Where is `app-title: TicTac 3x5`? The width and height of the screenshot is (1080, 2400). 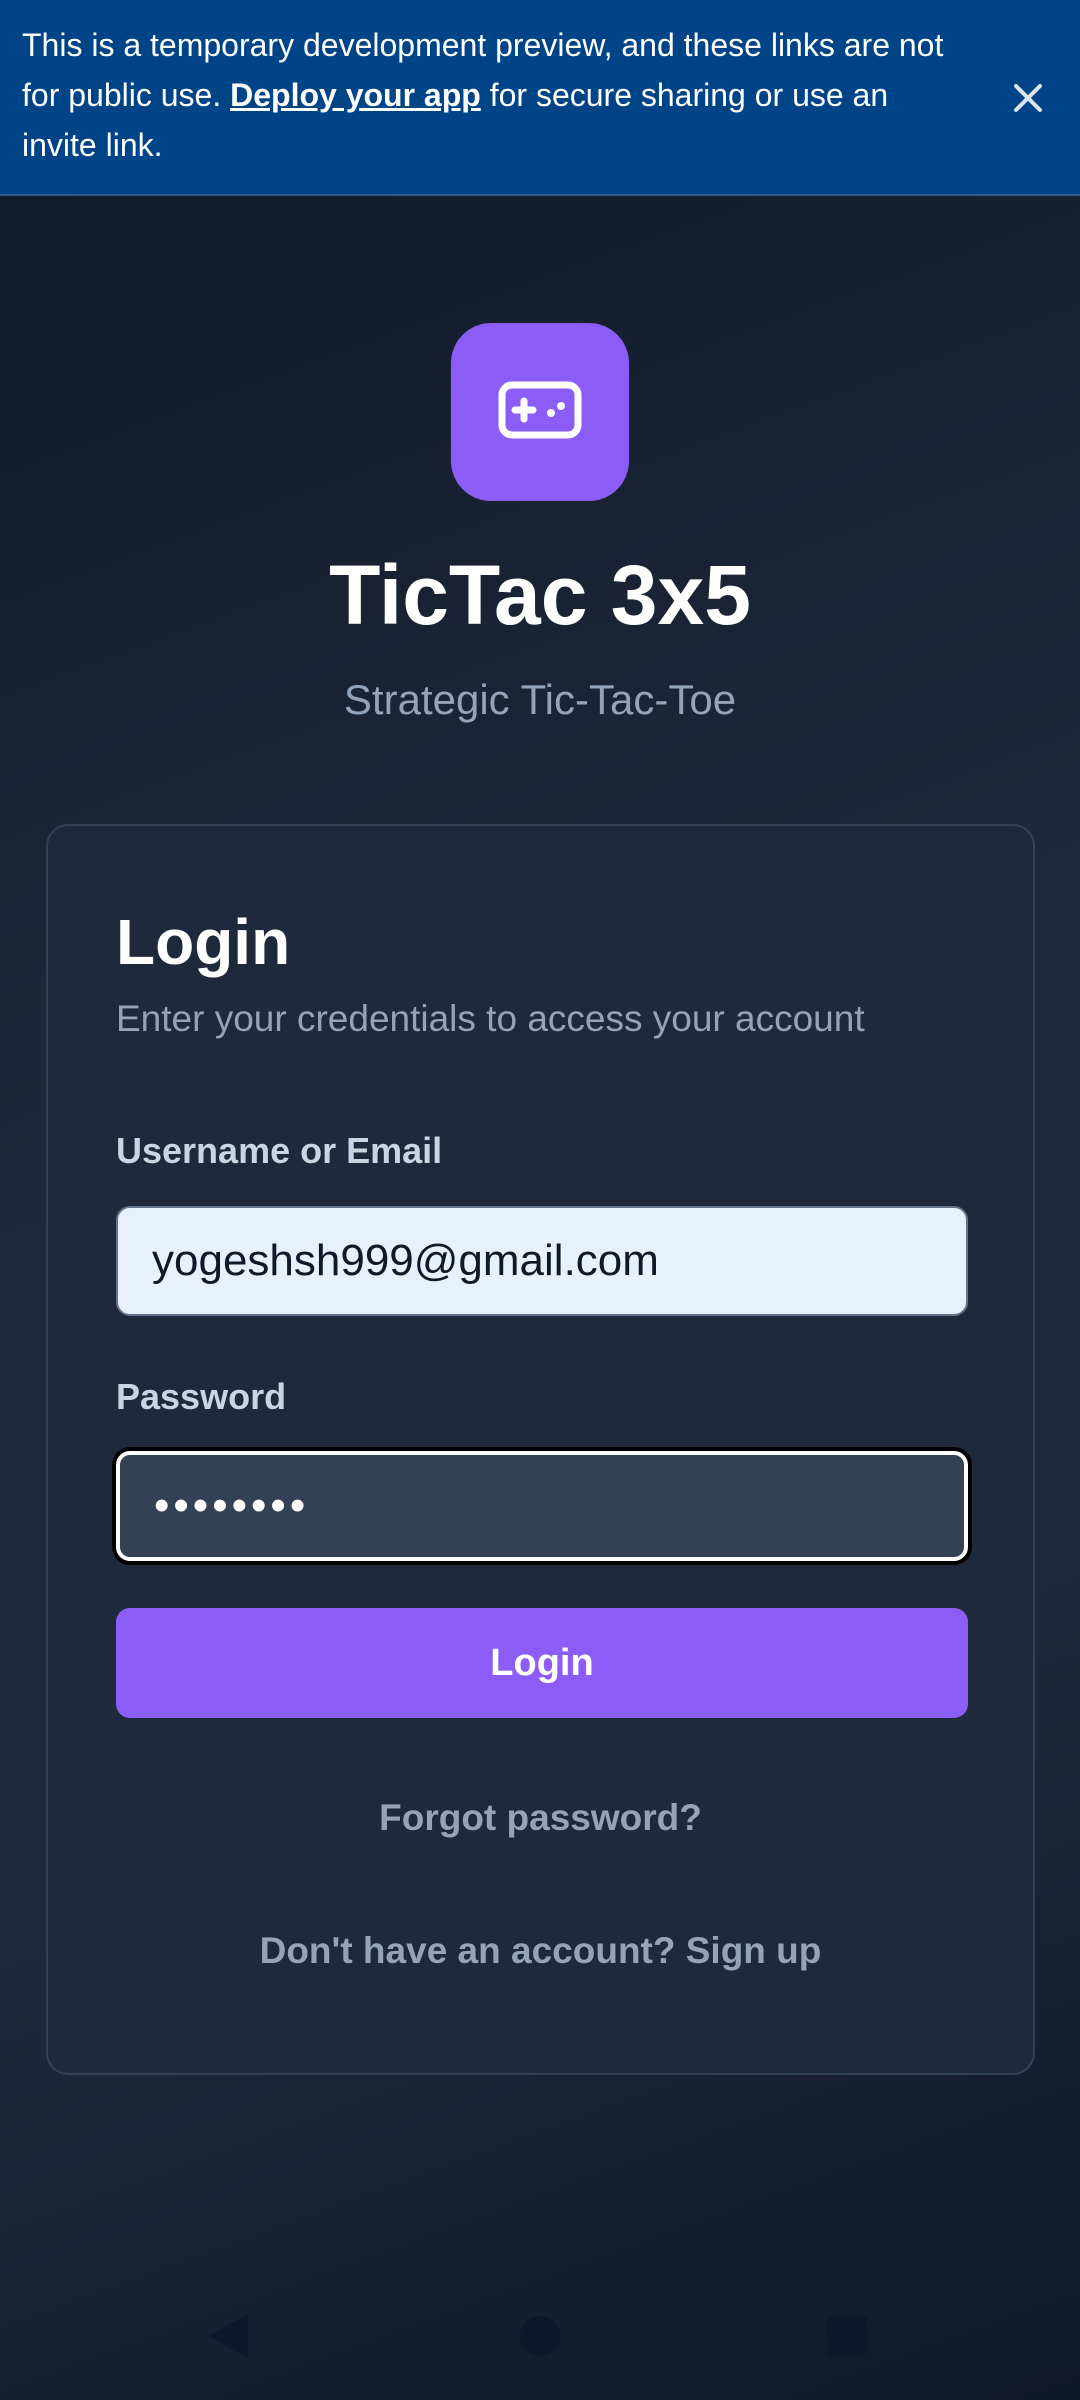
app-title: TicTac 3x5 is located at coordinates (540, 595).